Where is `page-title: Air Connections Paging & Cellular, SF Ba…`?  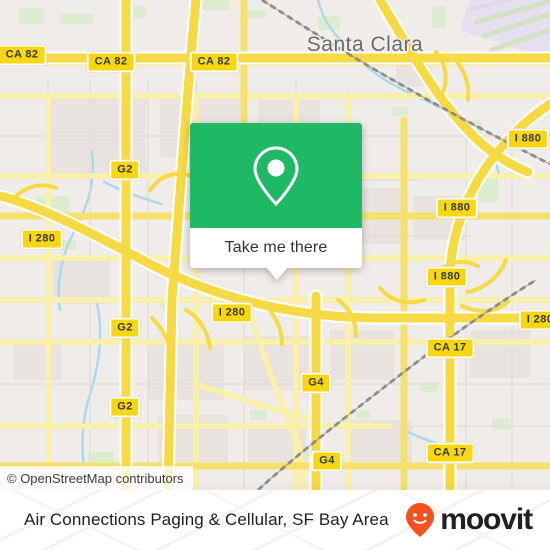
page-title: Air Connections Paging & Cellular, SF Ba… is located at coordinates (206, 519).